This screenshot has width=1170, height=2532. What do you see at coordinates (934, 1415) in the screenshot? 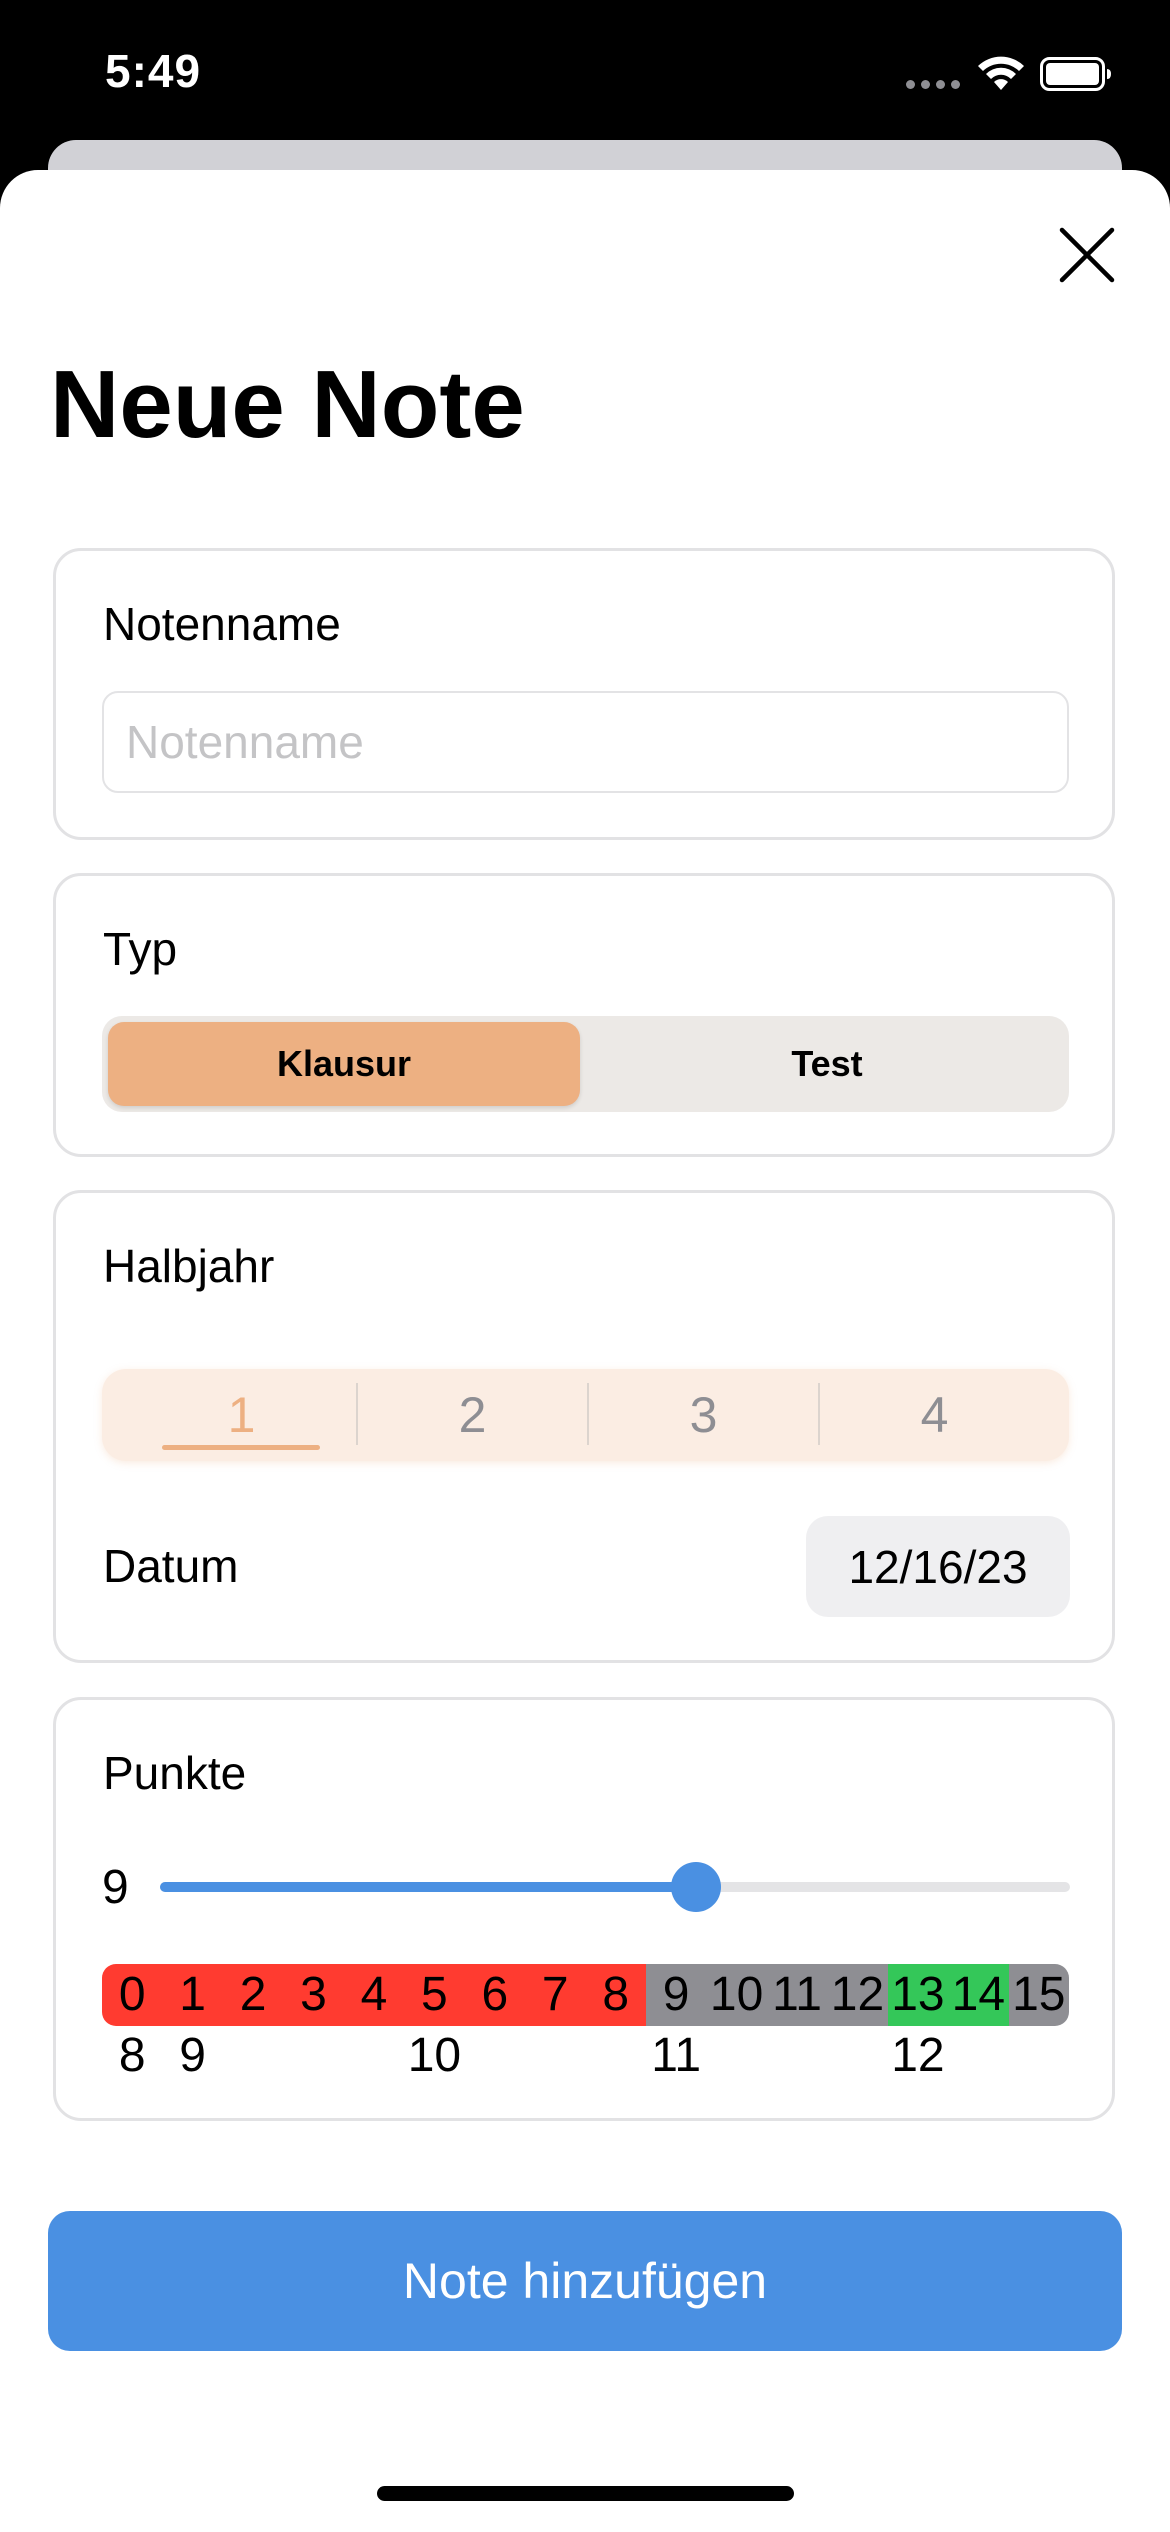
I see `semester-option-4: 4` at bounding box center [934, 1415].